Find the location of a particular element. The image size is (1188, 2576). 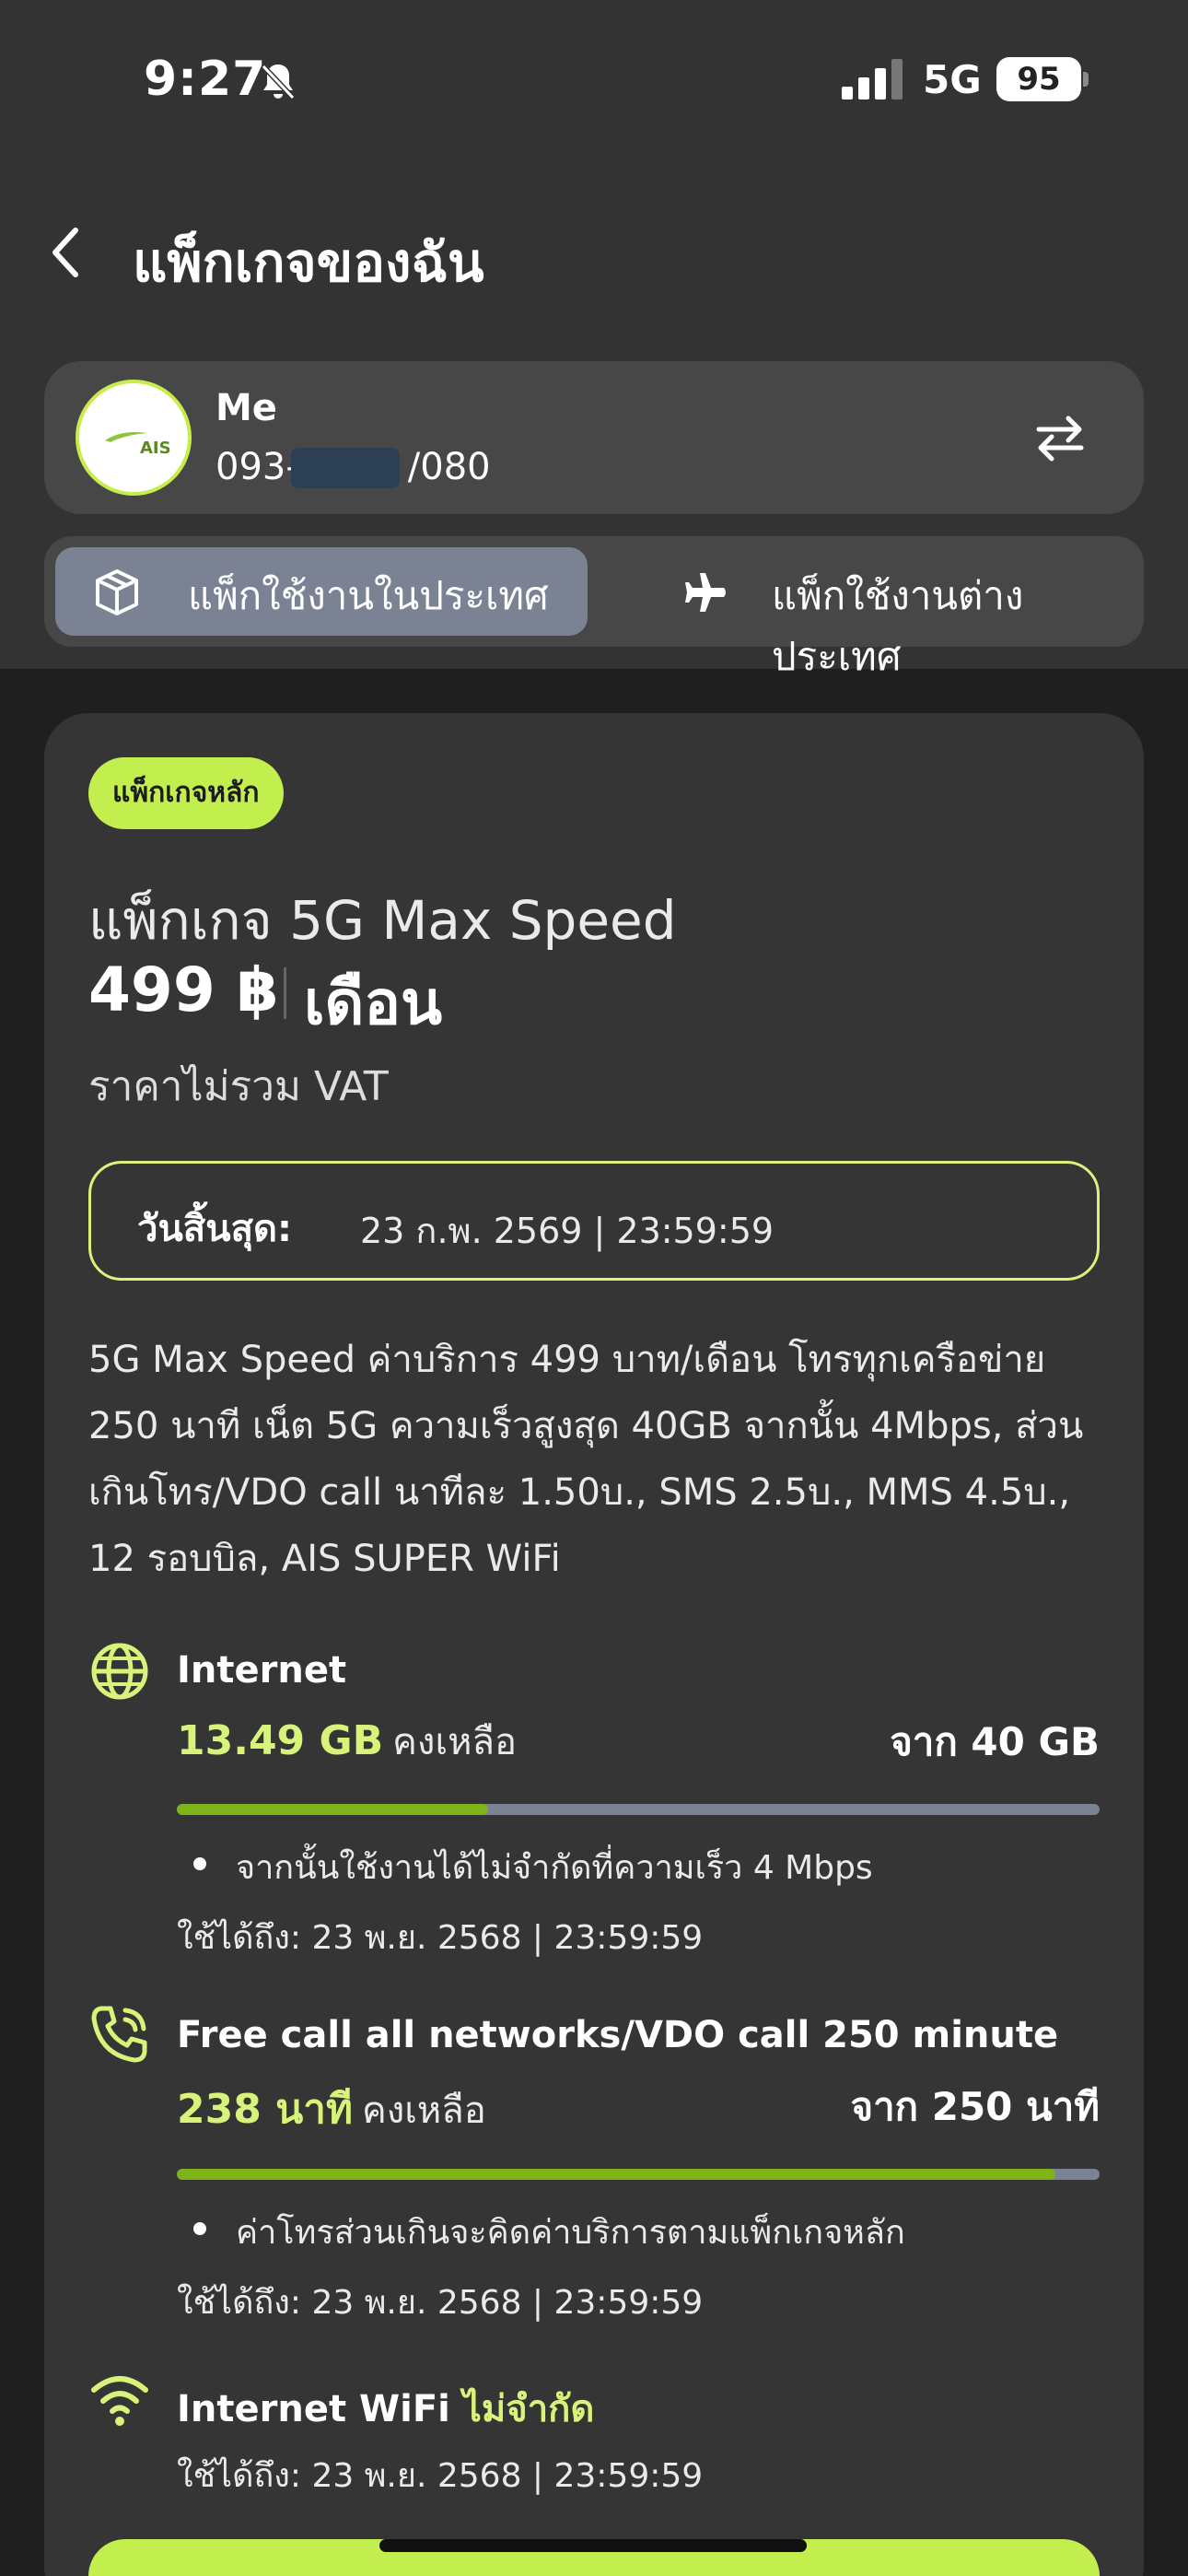

expiry-box: วันสิ้นสุด: 23 ก.พ. 2569 | 23:59:59 is located at coordinates (594, 1221).